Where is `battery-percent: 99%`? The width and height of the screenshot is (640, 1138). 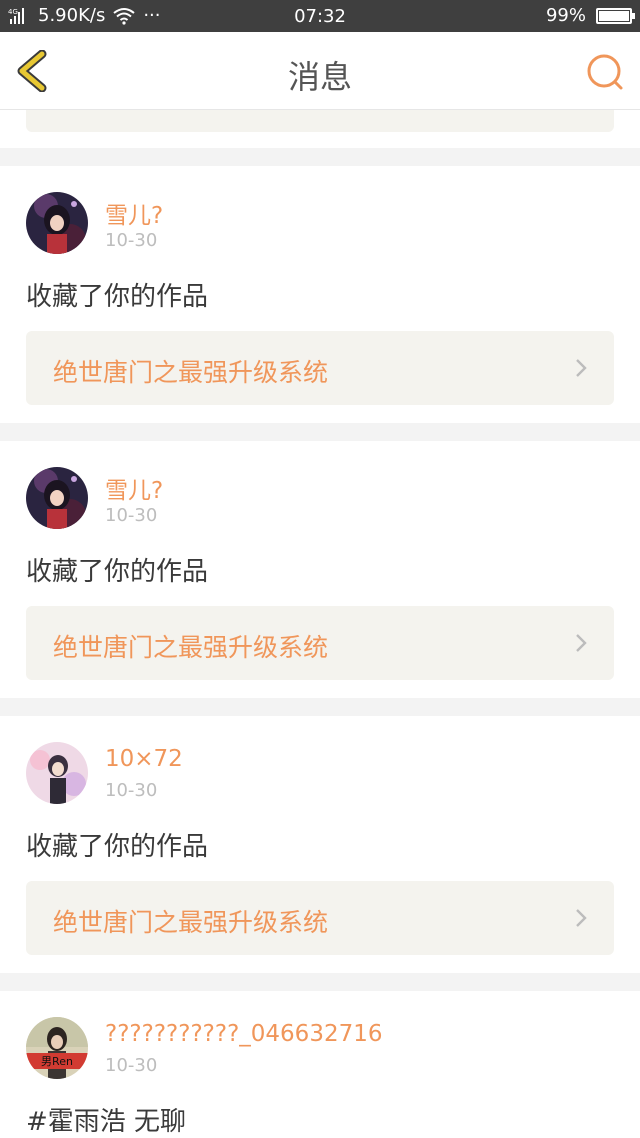 battery-percent: 99% is located at coordinates (565, 15).